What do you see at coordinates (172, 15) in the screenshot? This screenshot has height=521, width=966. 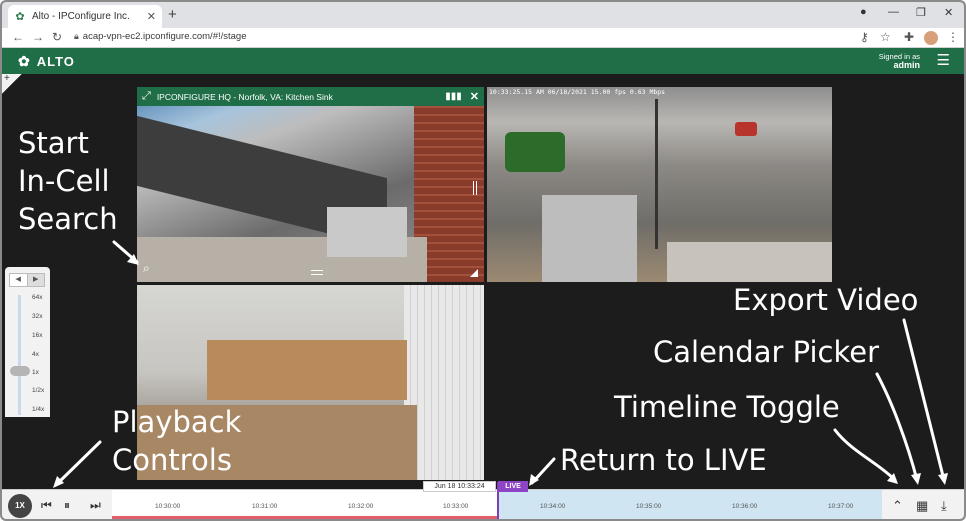 I see `new-tab-icon: +` at bounding box center [172, 15].